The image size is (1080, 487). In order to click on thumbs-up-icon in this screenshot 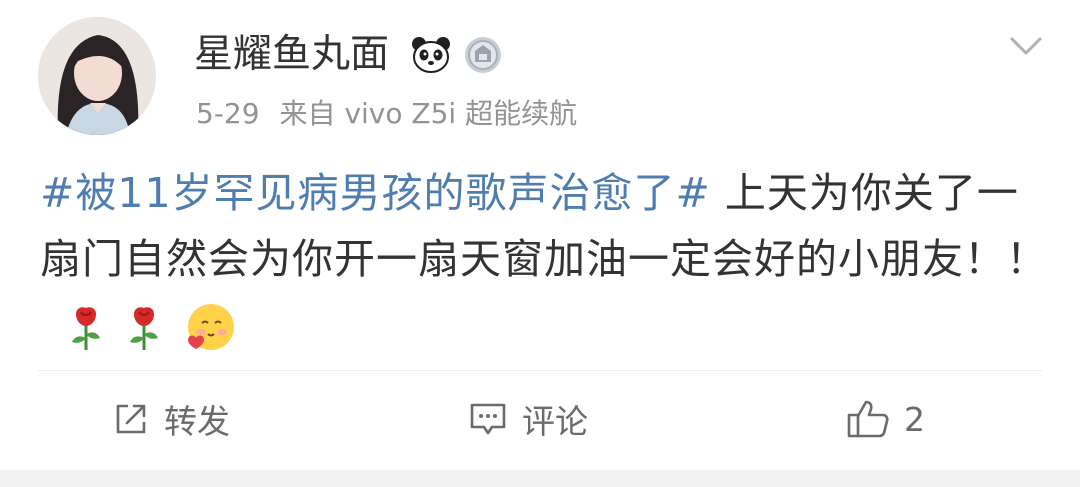, I will do `click(868, 419)`.